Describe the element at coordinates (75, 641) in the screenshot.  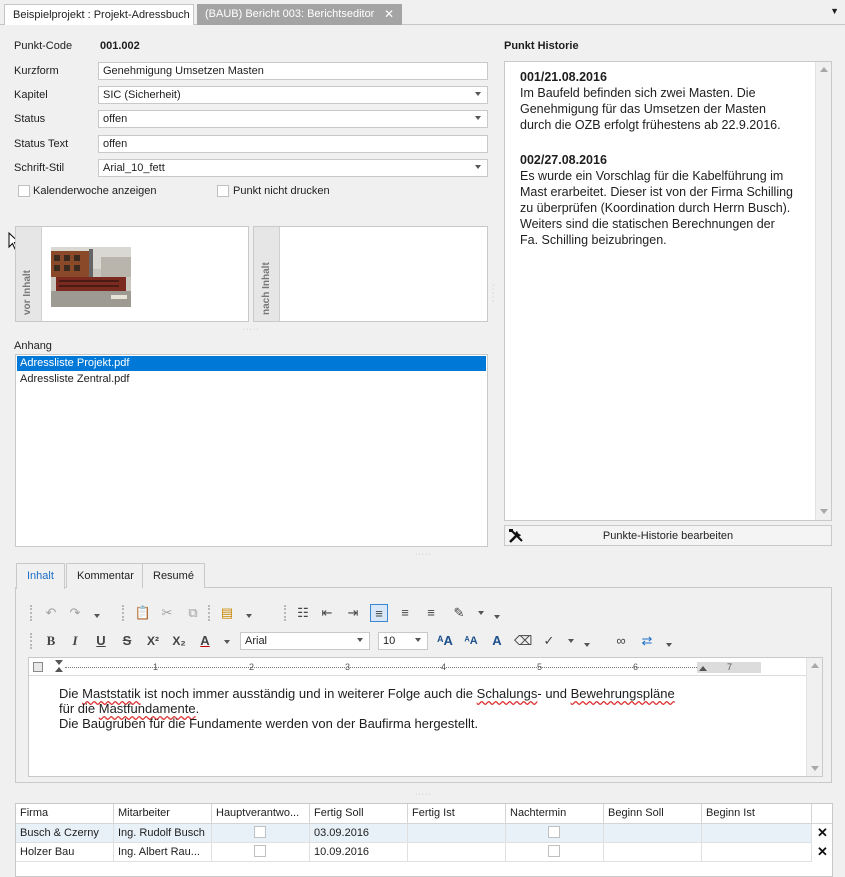
I see `italic-icon: I` at that location.